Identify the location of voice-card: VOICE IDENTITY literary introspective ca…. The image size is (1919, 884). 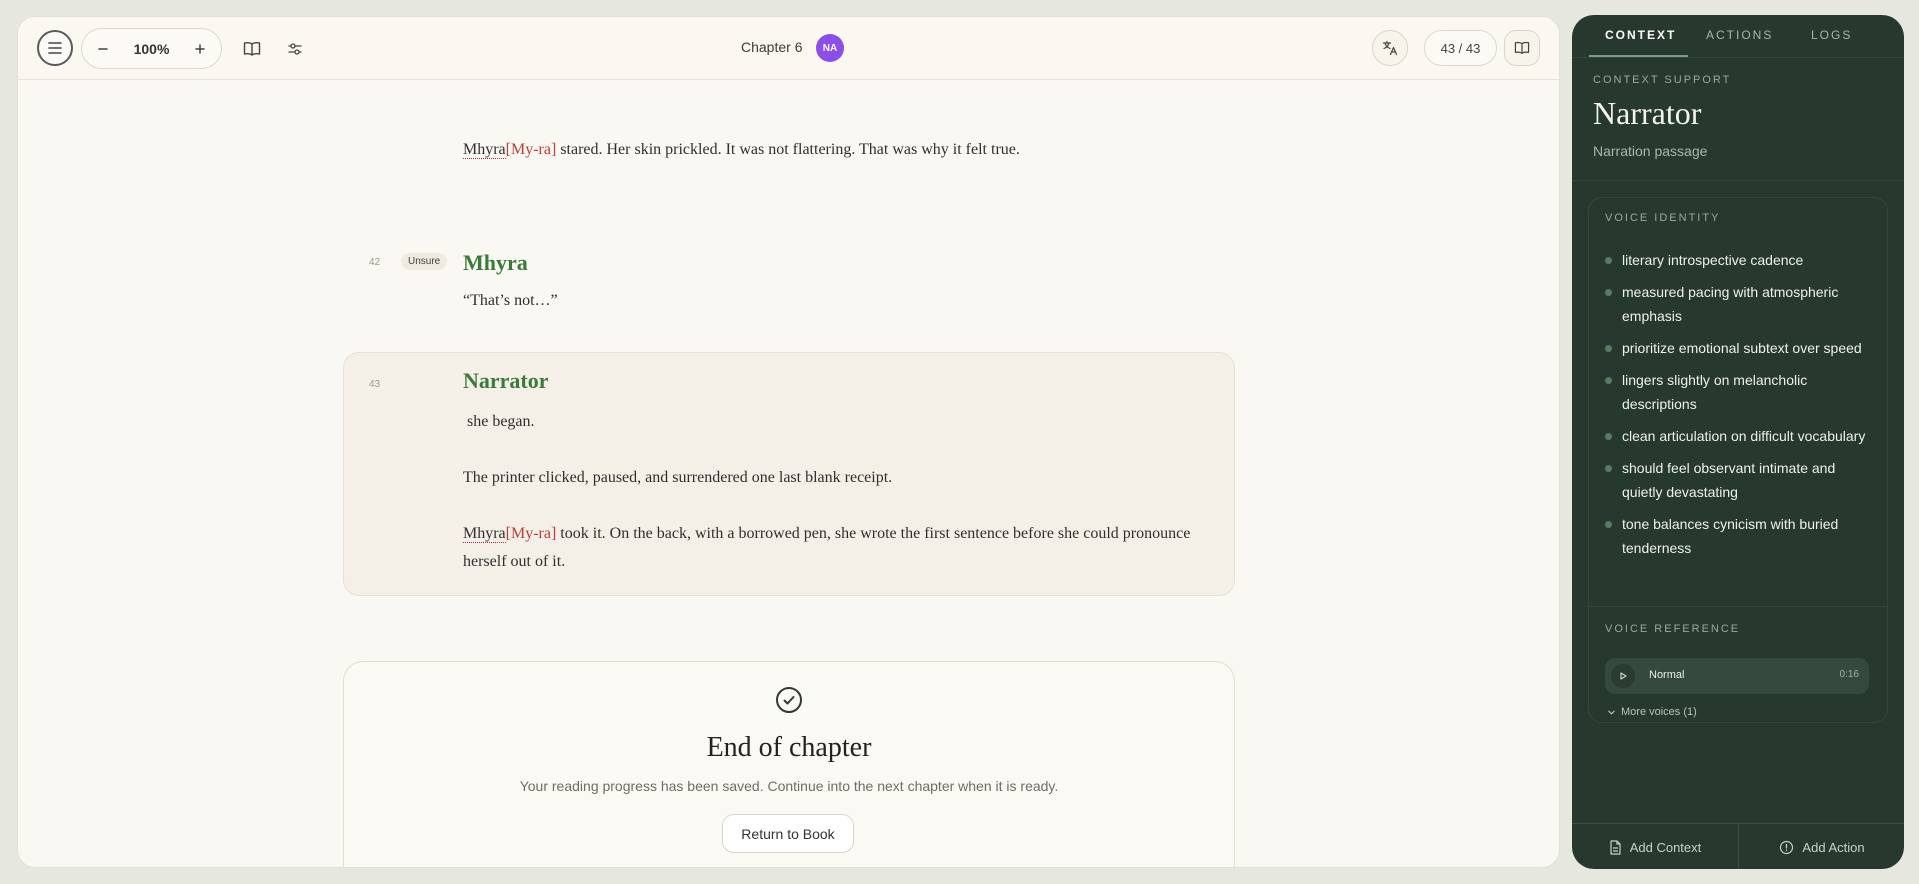
(1738, 460).